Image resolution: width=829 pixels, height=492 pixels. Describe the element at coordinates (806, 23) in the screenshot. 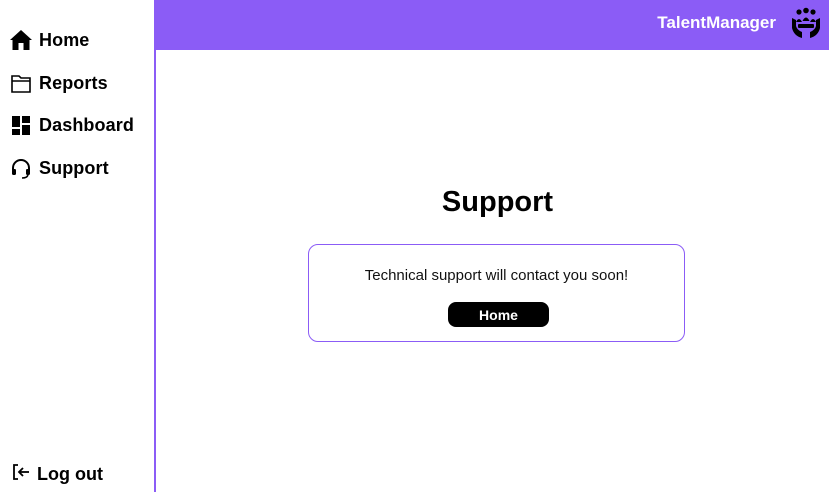

I see `people-in-hands-icon` at that location.